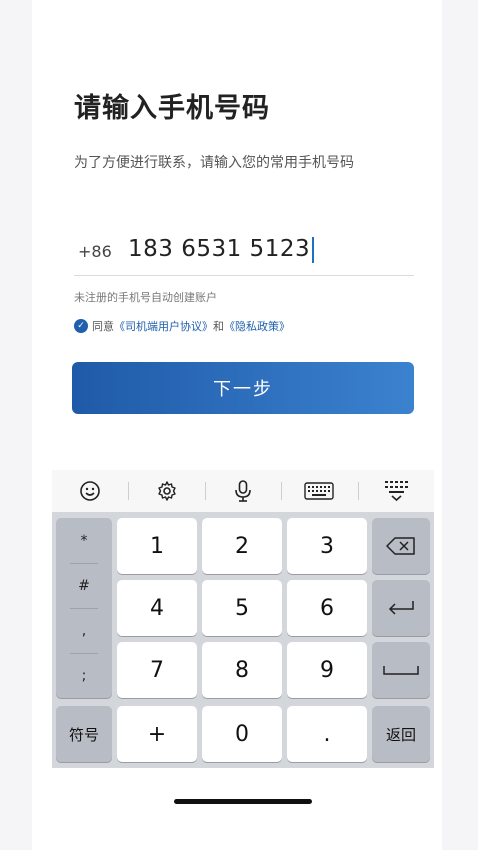 The image size is (478, 850). I want to click on page-title: 请输入手机号码, so click(172, 108).